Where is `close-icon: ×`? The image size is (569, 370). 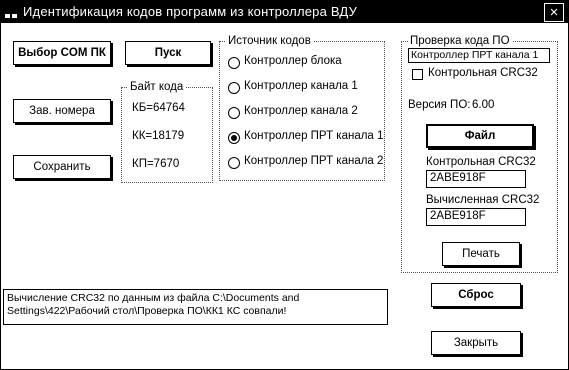 close-icon: × is located at coordinates (554, 12).